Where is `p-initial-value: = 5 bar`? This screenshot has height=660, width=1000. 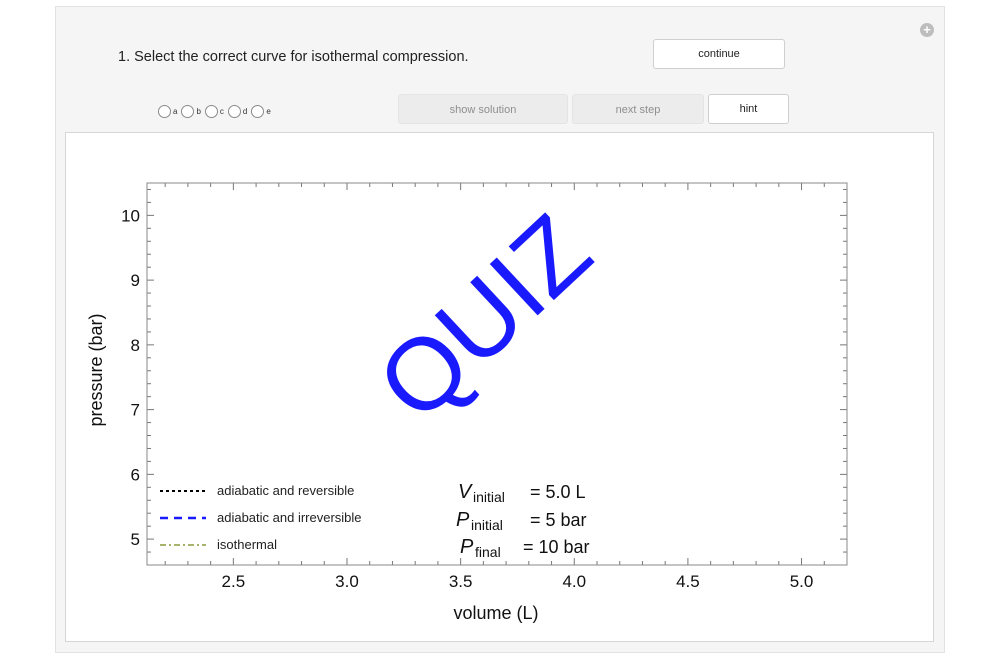 p-initial-value: = 5 bar is located at coordinates (558, 520).